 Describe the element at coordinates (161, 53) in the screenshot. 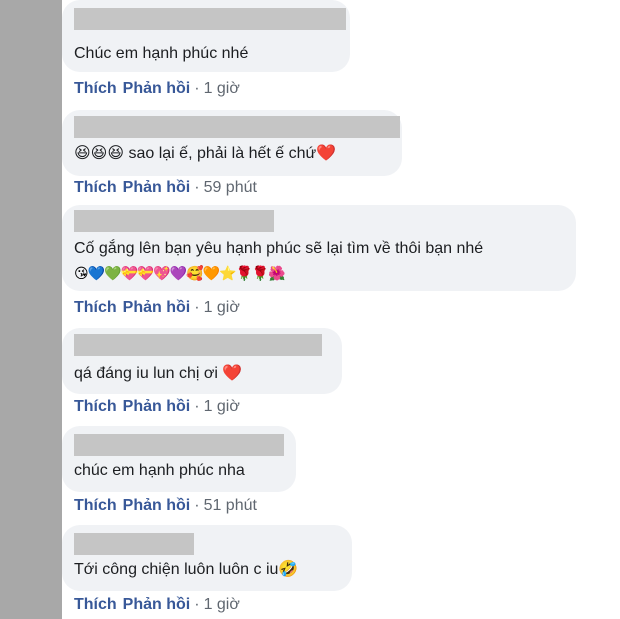

I see `comment-text: Chúc em hạnh phúc nhé` at that location.